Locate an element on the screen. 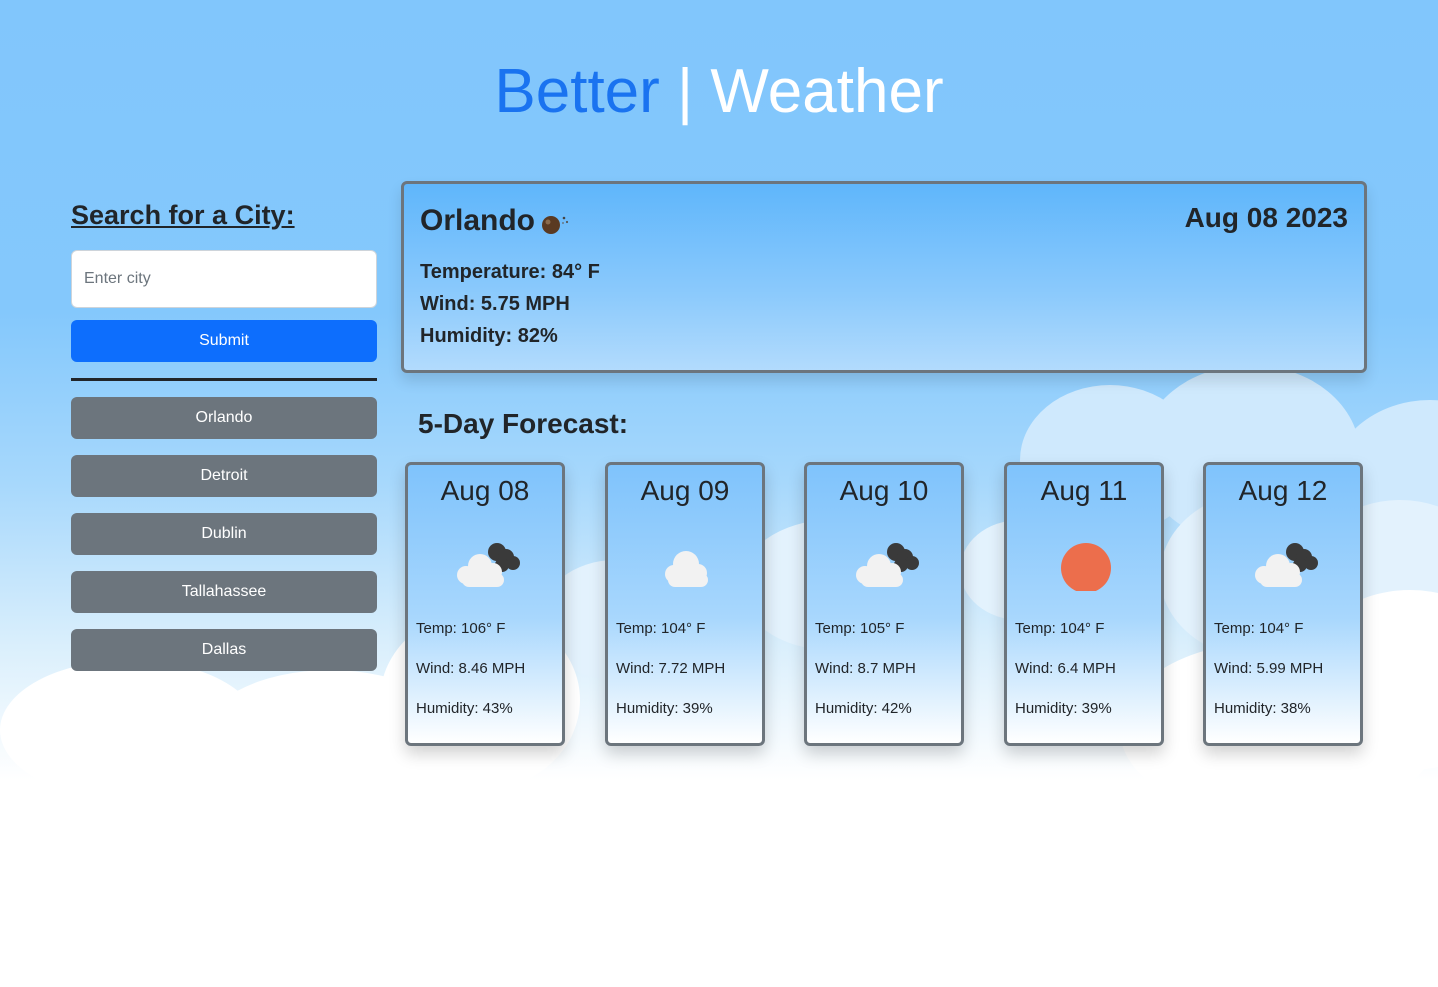 This screenshot has height=987, width=1438. forecast-date: Aug 09 is located at coordinates (685, 490).